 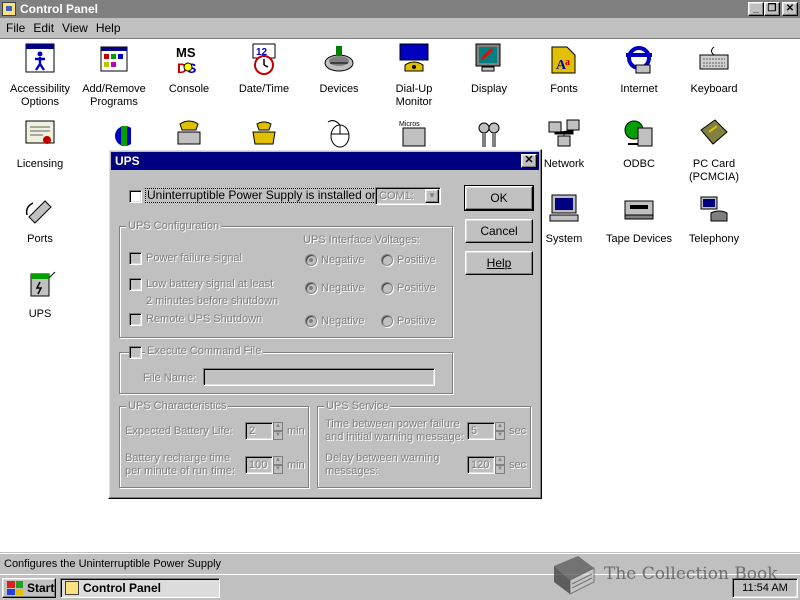 What do you see at coordinates (499, 231) in the screenshot?
I see `cancel-button: Cancel` at bounding box center [499, 231].